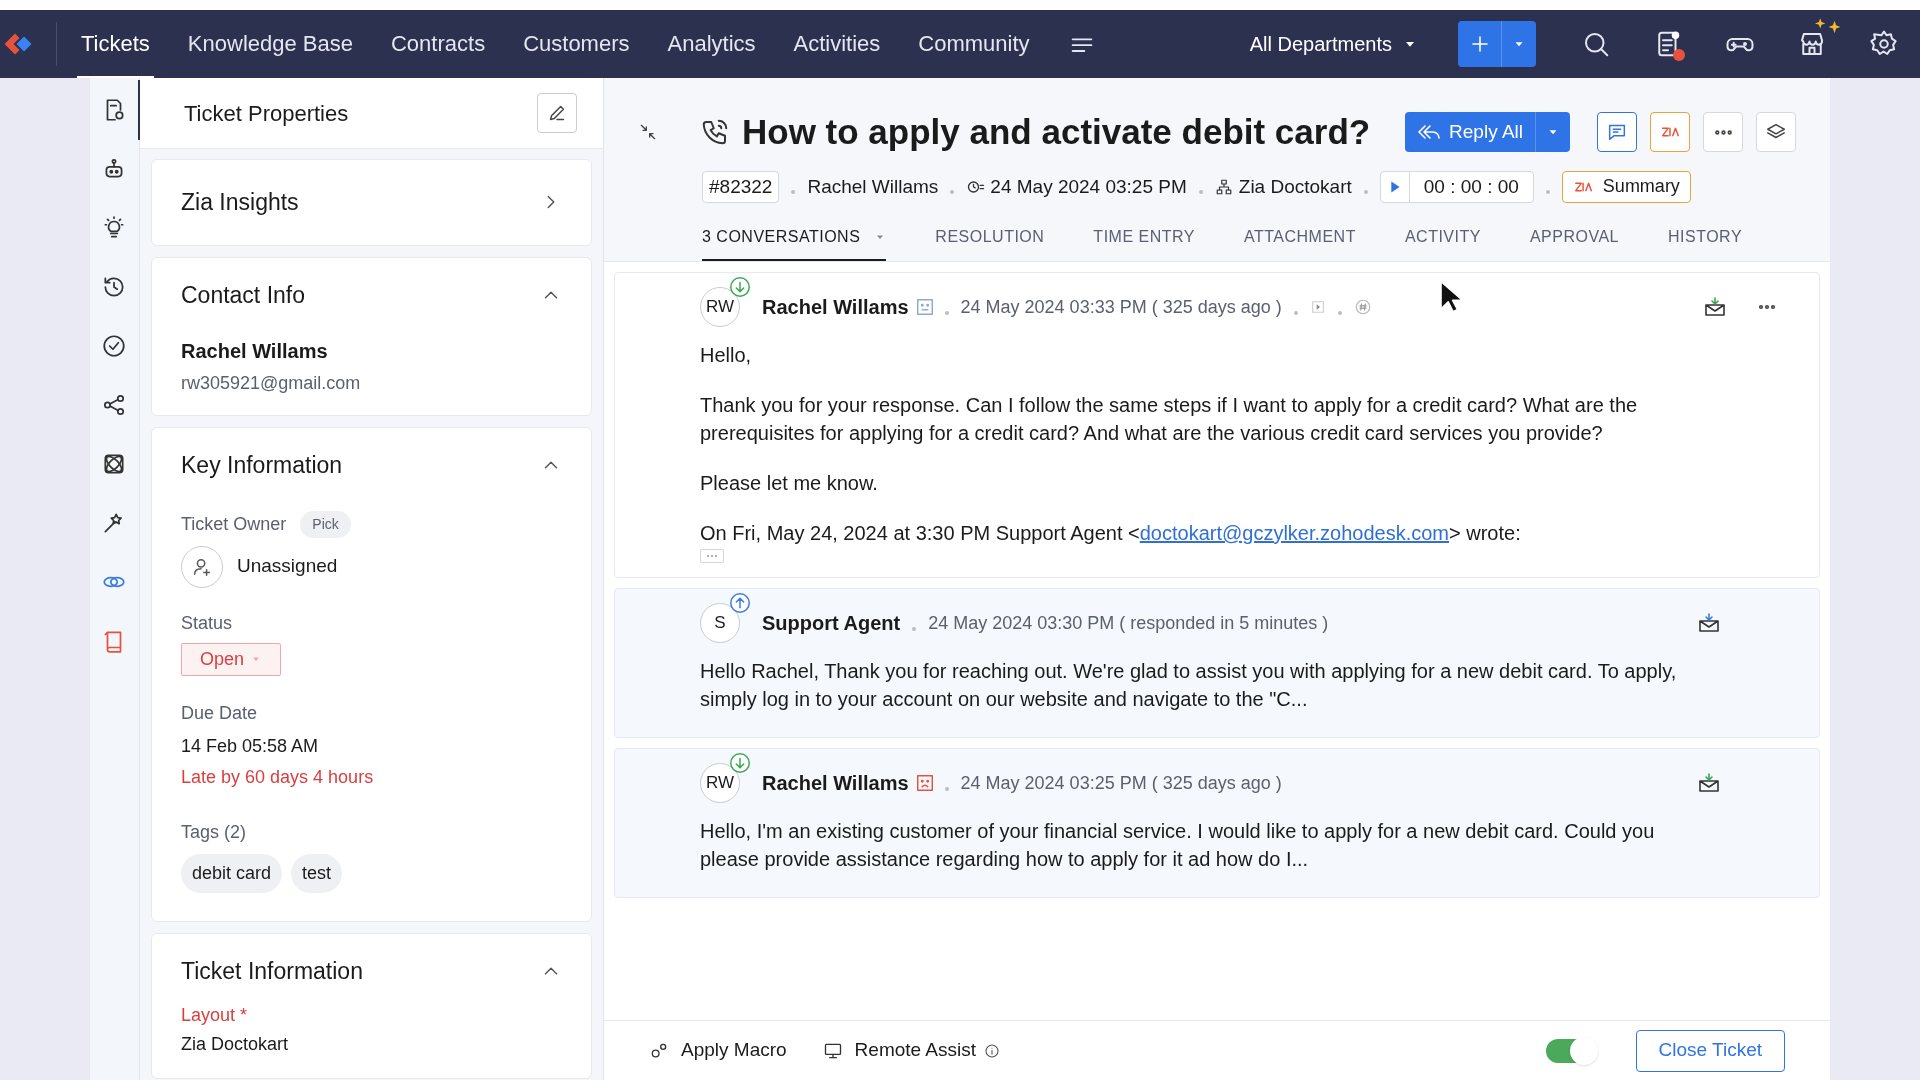  Describe the element at coordinates (974, 44) in the screenshot. I see `nav-tab: Community` at that location.